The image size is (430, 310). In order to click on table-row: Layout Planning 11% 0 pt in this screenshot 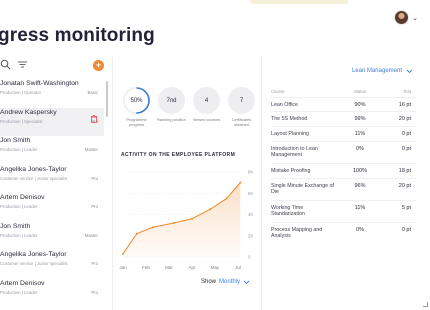, I will do `click(344, 133)`.